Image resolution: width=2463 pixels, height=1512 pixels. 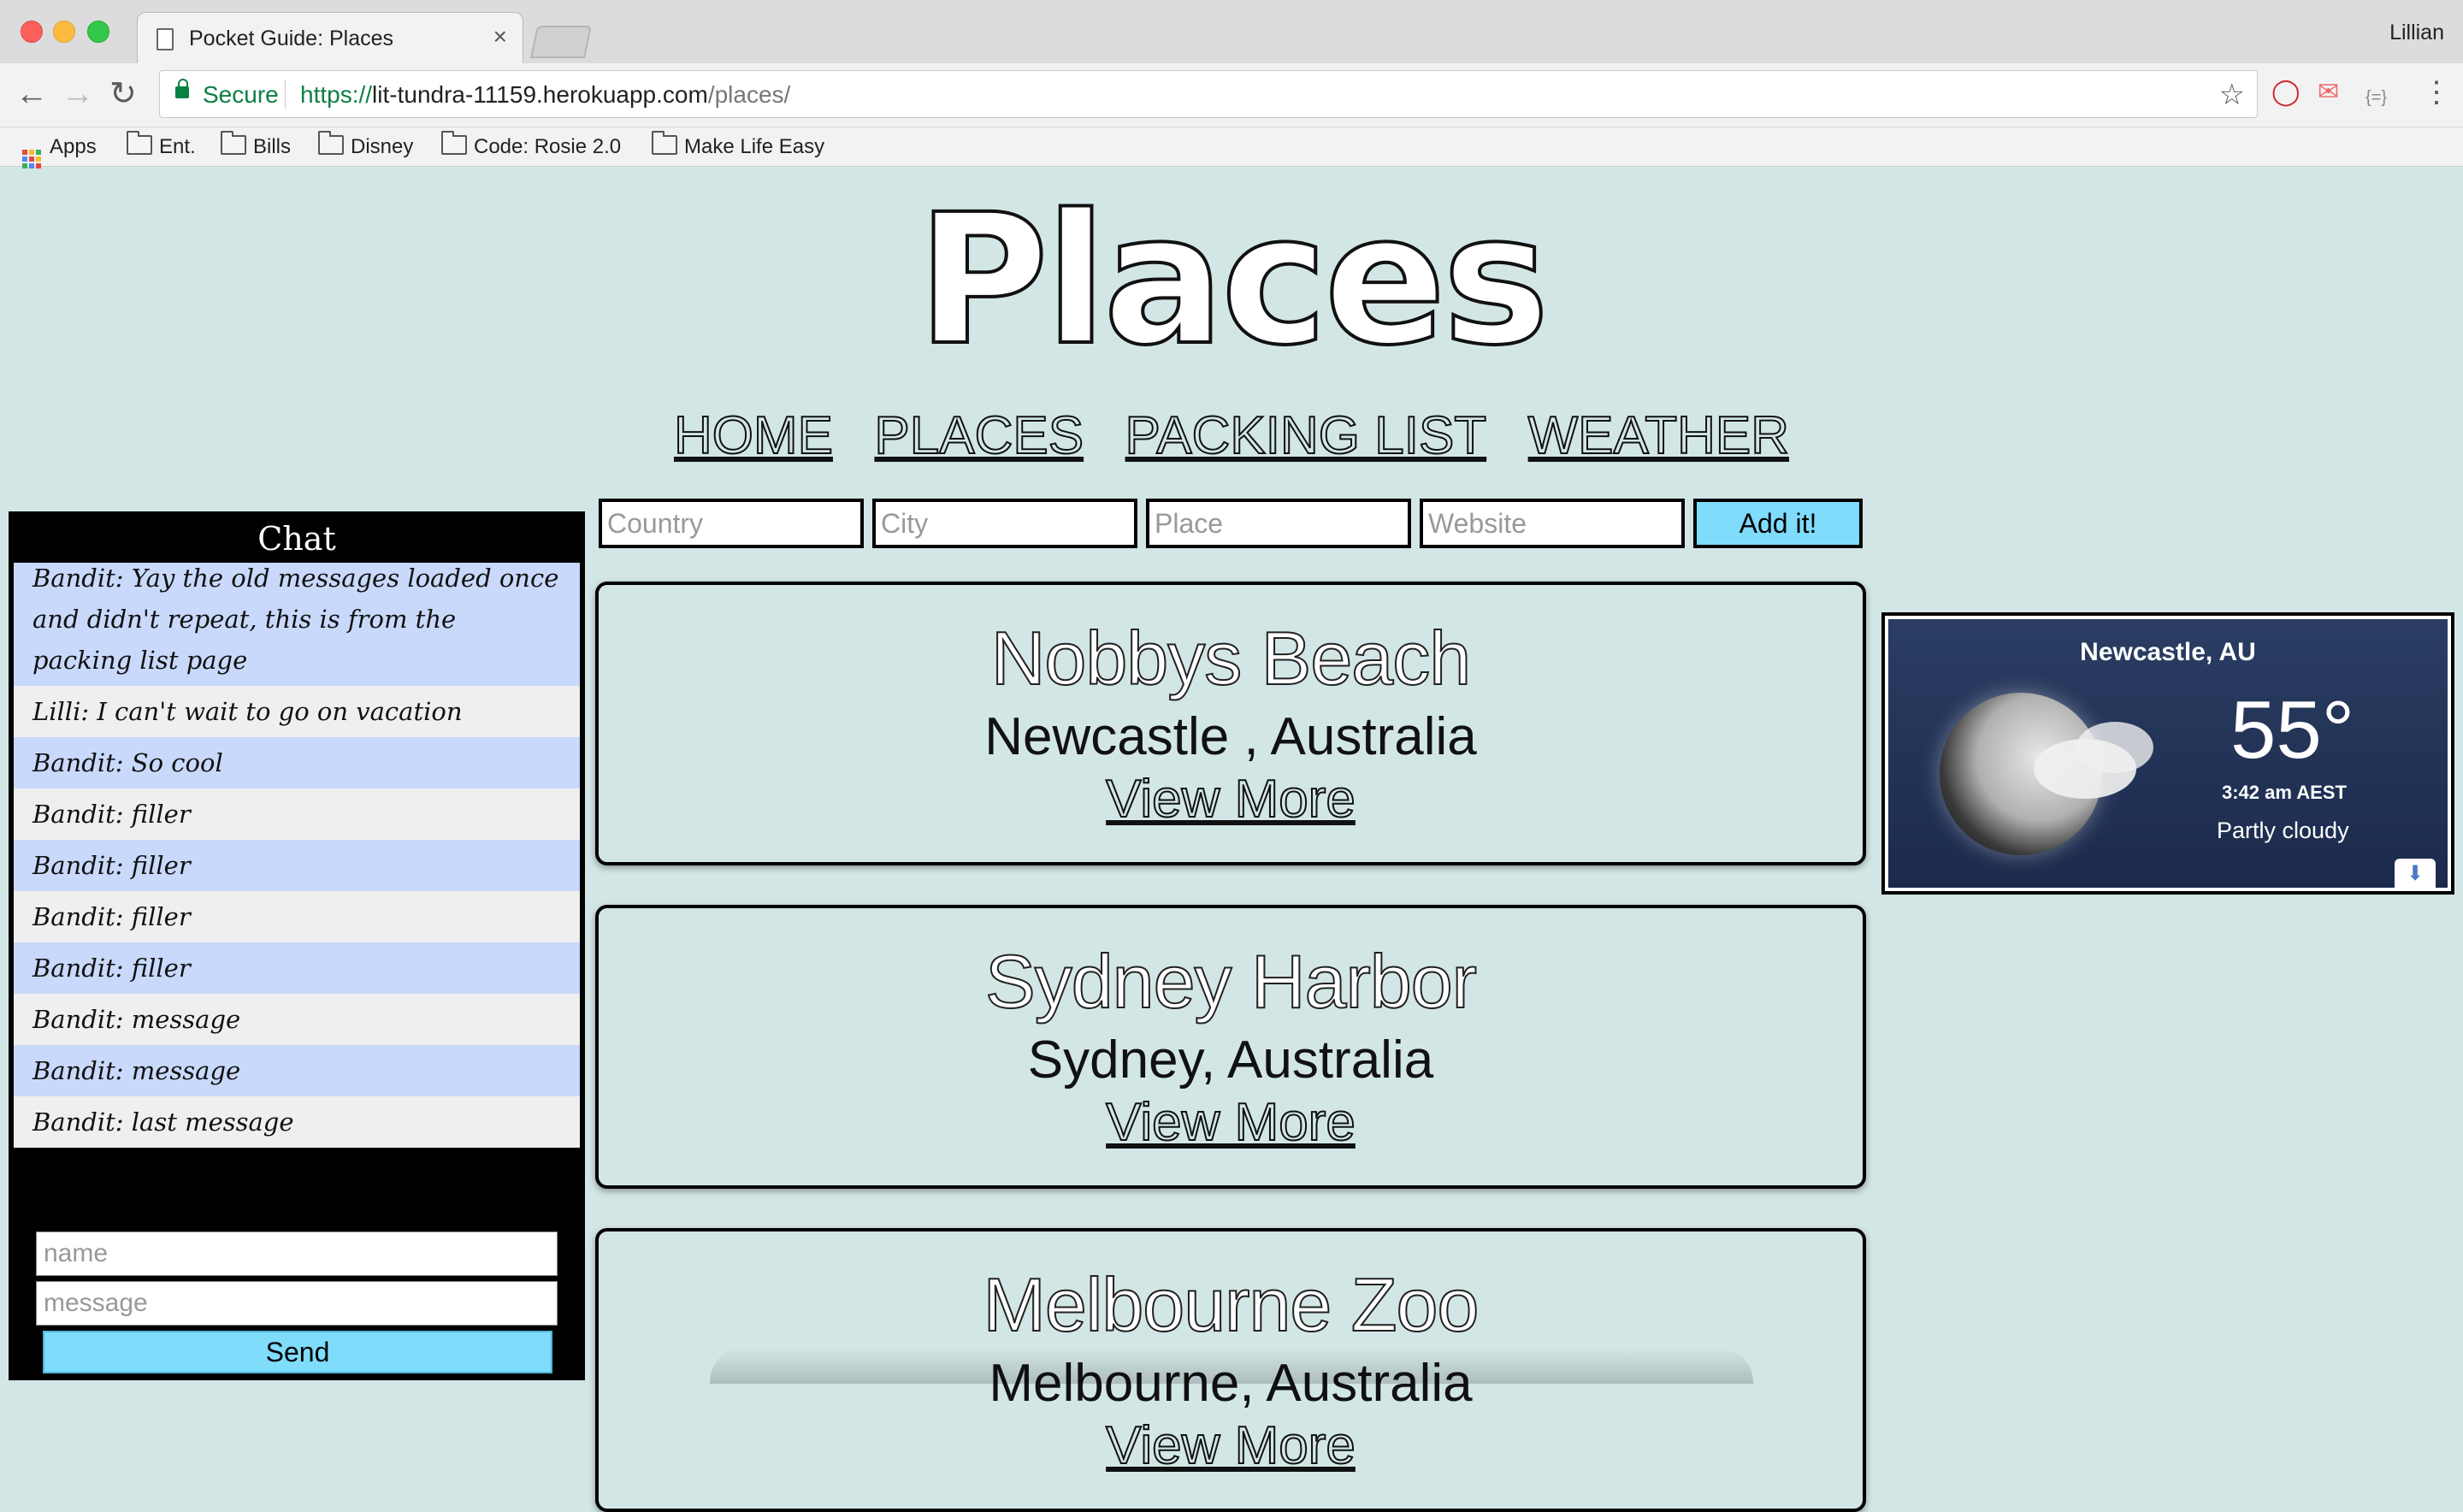 What do you see at coordinates (2416, 33) in the screenshot?
I see `profile-name: Lillian` at bounding box center [2416, 33].